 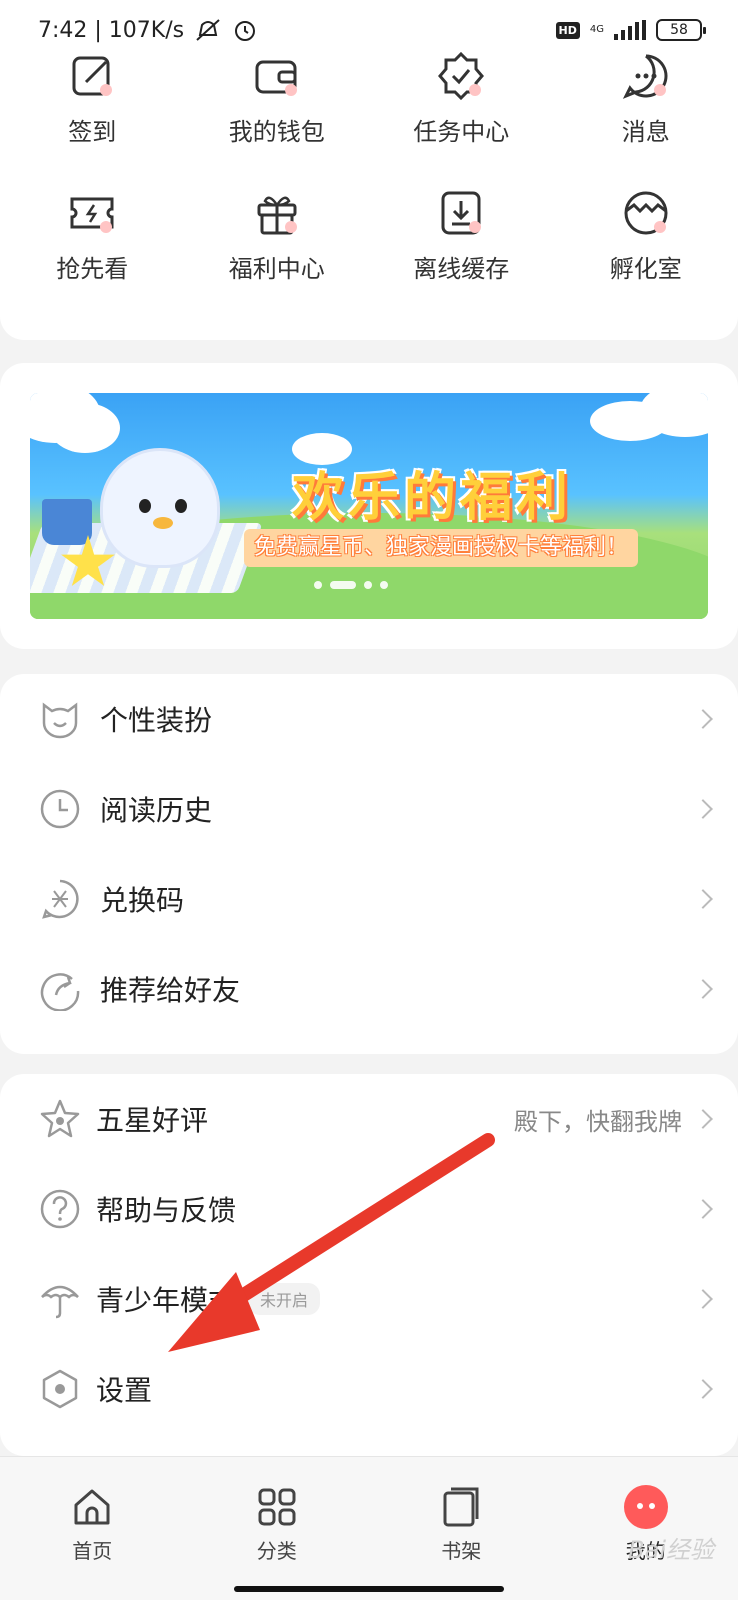 I want to click on bookshelf-icon, so click(x=461, y=1507).